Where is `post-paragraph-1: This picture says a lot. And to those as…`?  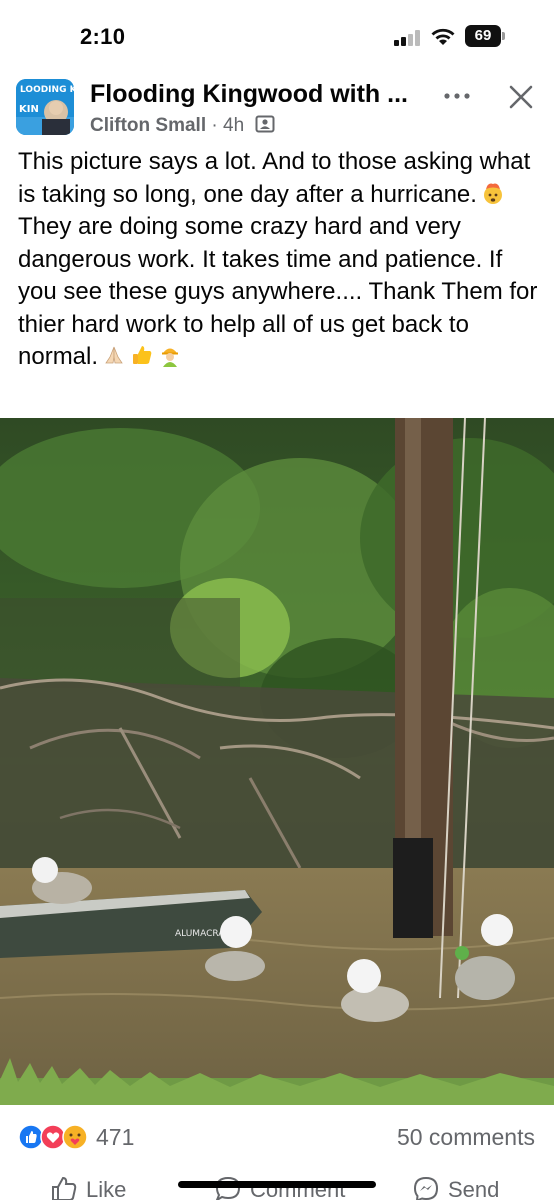 post-paragraph-1: This picture says a lot. And to those as… is located at coordinates (280, 178).